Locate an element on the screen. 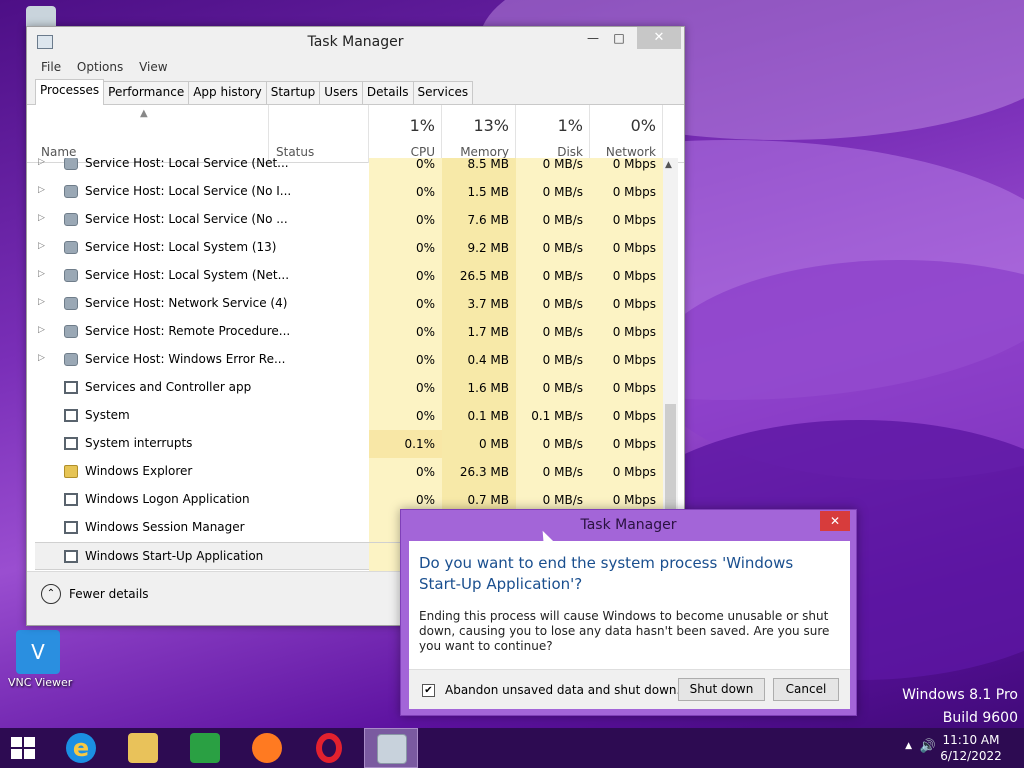 The height and width of the screenshot is (768, 1024). column-memory: 13% Memory is located at coordinates (479, 134).